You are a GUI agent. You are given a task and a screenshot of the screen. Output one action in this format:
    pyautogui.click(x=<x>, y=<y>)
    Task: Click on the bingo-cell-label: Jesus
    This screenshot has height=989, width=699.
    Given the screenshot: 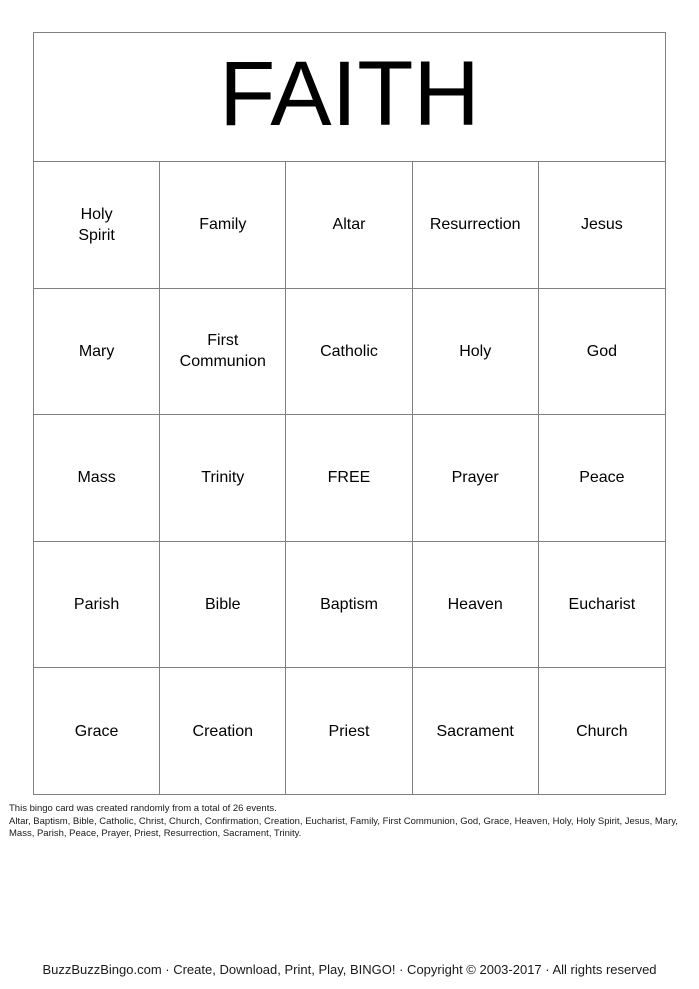 What is the action you would take?
    pyautogui.click(x=601, y=225)
    